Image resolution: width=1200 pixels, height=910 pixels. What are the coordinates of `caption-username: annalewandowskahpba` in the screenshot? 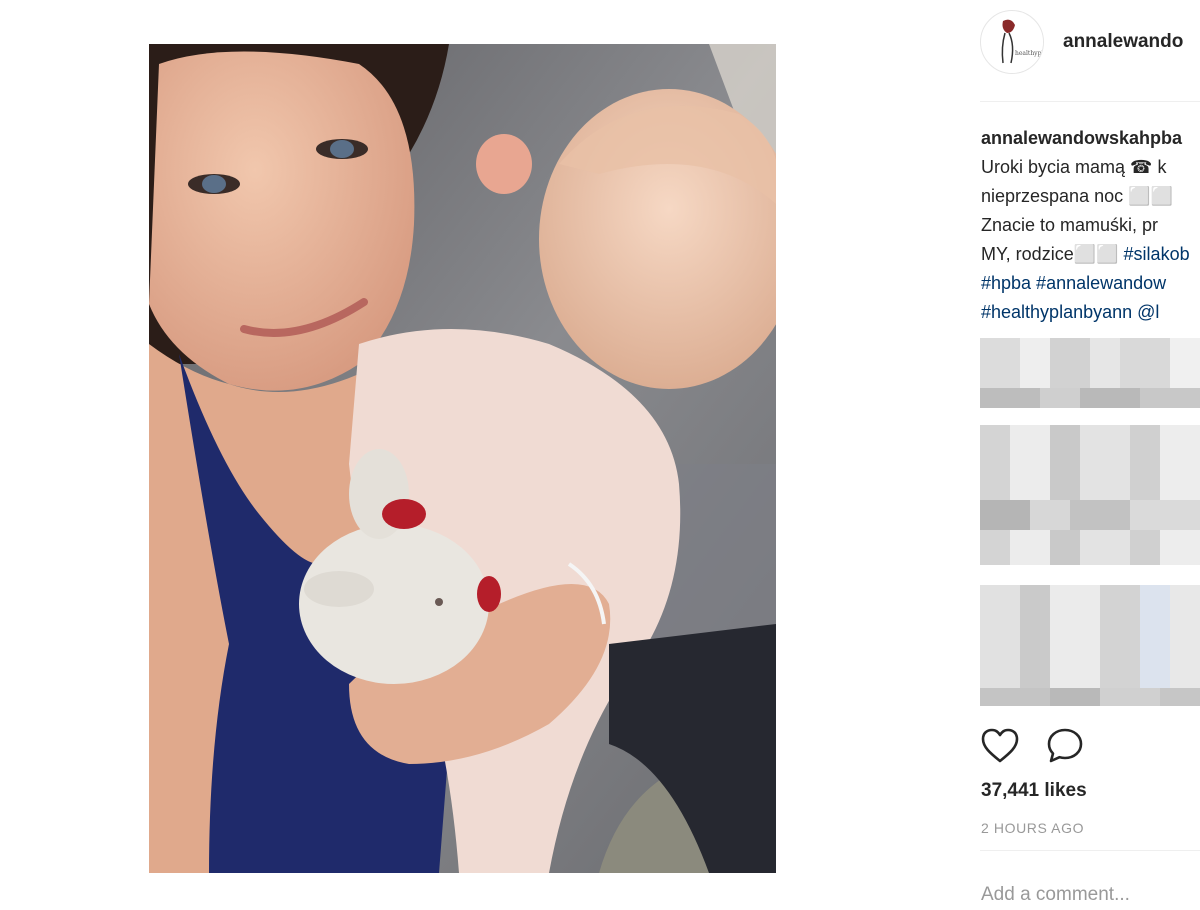 It's located at (1081, 138).